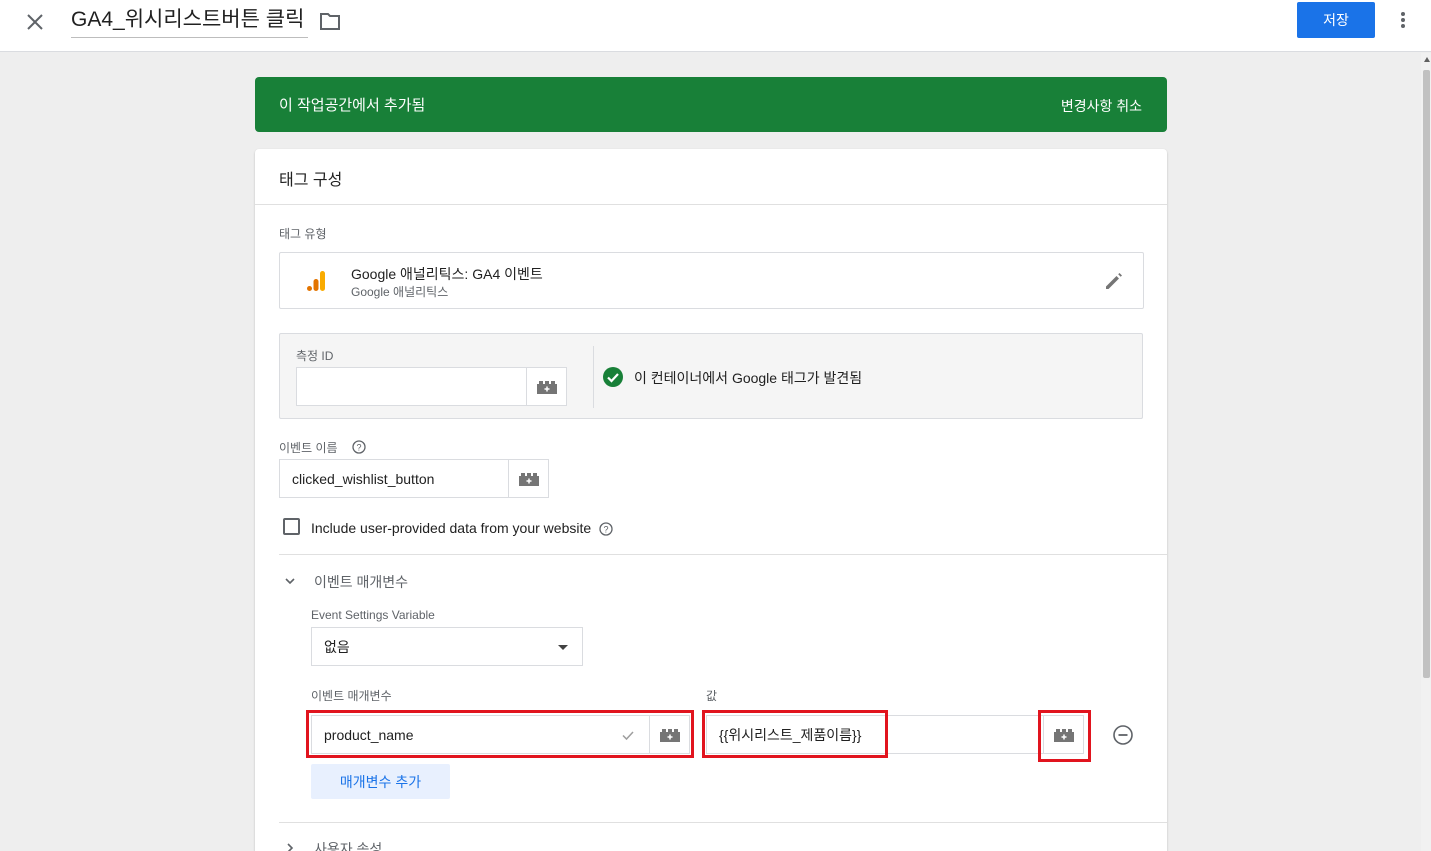 Image resolution: width=1431 pixels, height=851 pixels. I want to click on card-title: 태그 구성, so click(311, 180).